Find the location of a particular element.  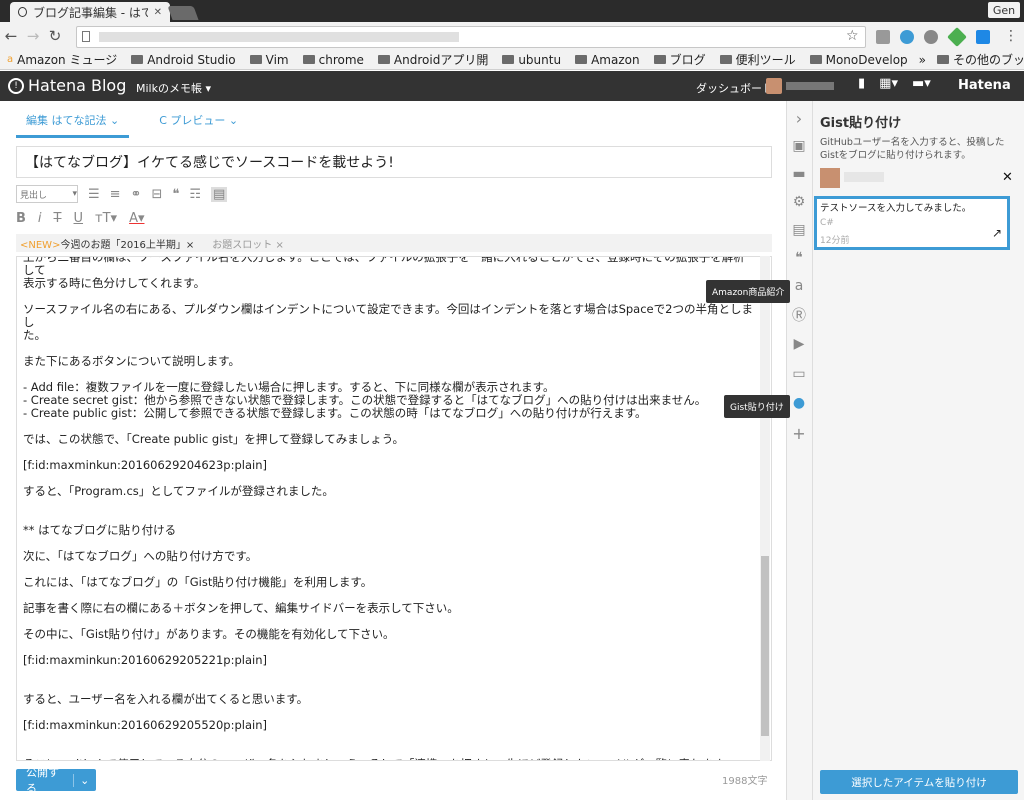

text-color-icon: A▾ is located at coordinates (136, 218).